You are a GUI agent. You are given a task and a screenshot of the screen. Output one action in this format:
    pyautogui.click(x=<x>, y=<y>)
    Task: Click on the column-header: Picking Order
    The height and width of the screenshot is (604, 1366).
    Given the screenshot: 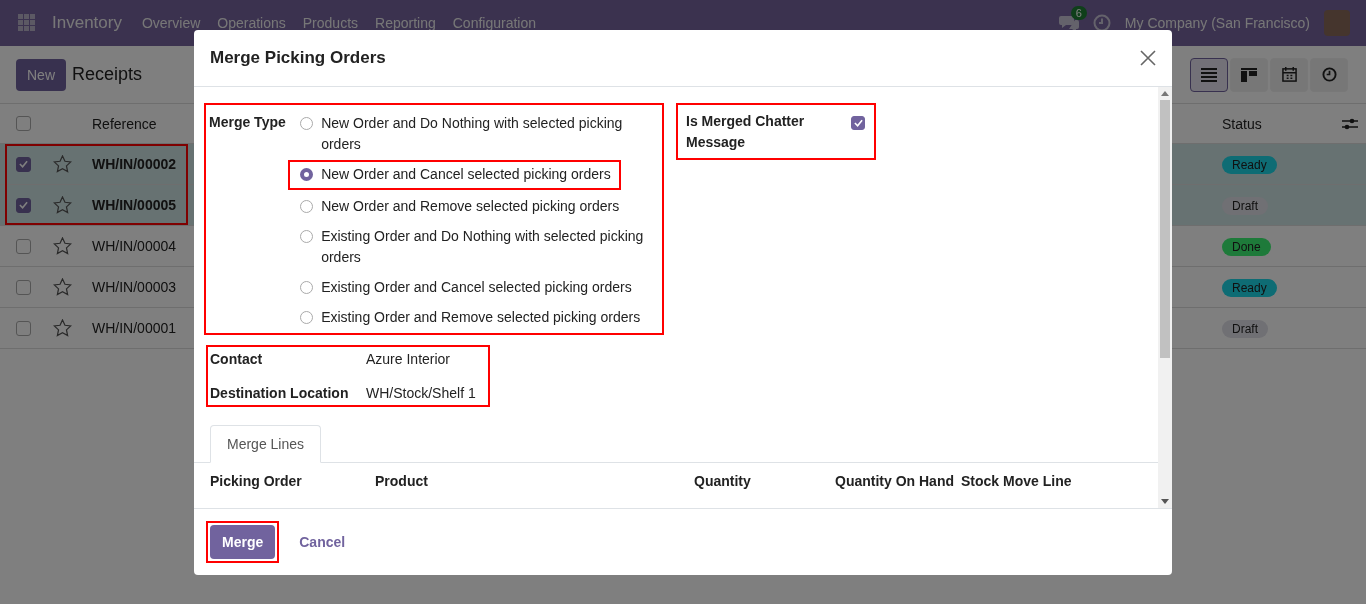 What is the action you would take?
    pyautogui.click(x=292, y=481)
    